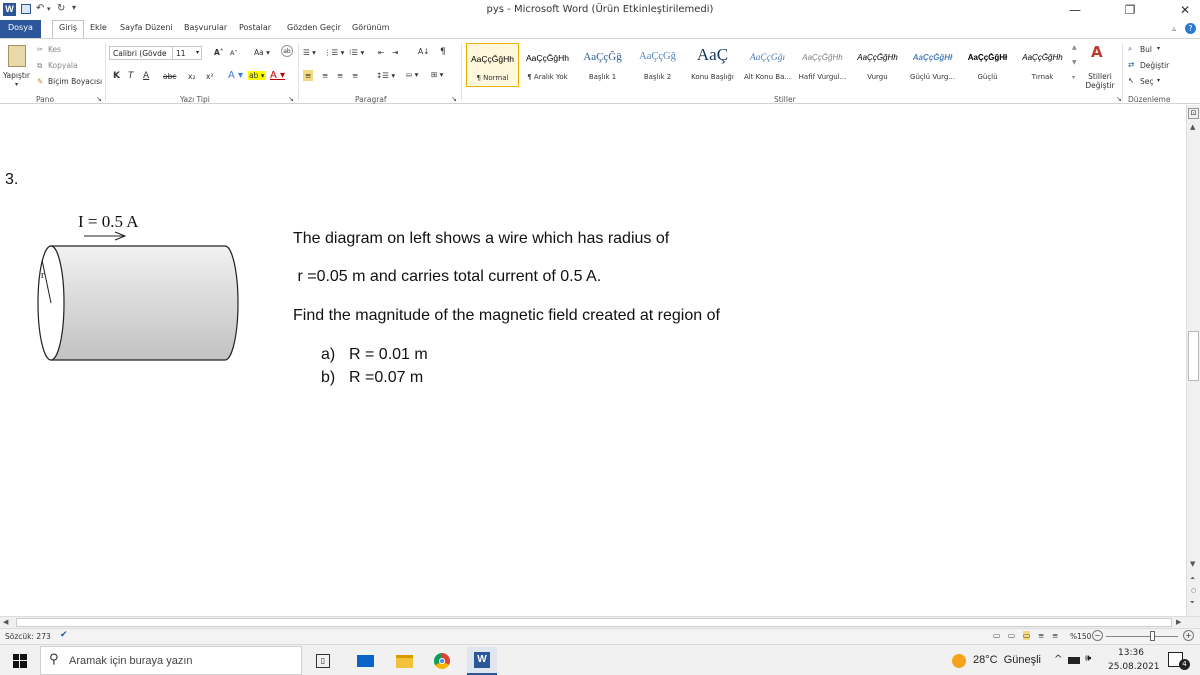 The width and height of the screenshot is (1200, 675). What do you see at coordinates (1147, 81) in the screenshot?
I see `select-button: Seç` at bounding box center [1147, 81].